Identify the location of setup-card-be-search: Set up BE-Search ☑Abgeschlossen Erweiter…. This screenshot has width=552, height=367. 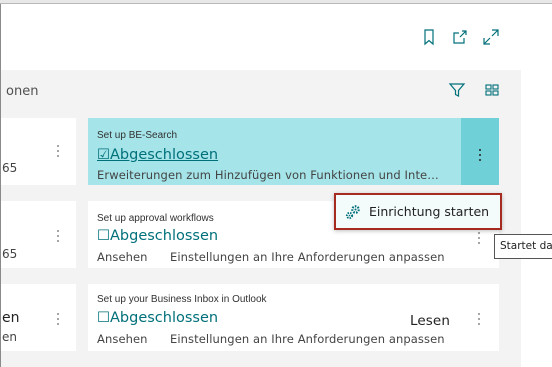
(293, 151).